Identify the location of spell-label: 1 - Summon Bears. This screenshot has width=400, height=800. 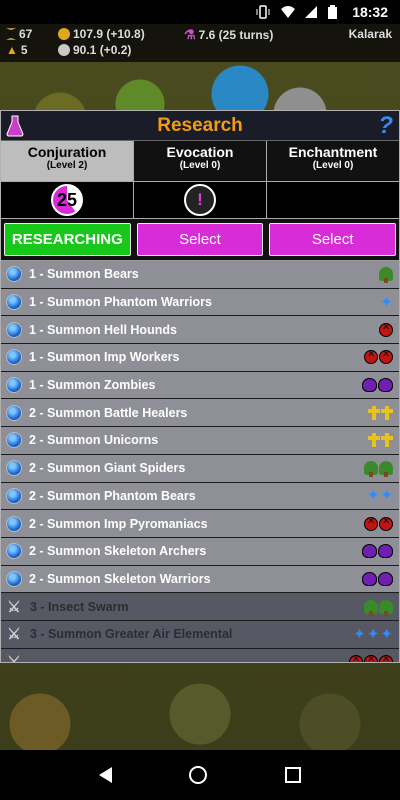
(84, 274).